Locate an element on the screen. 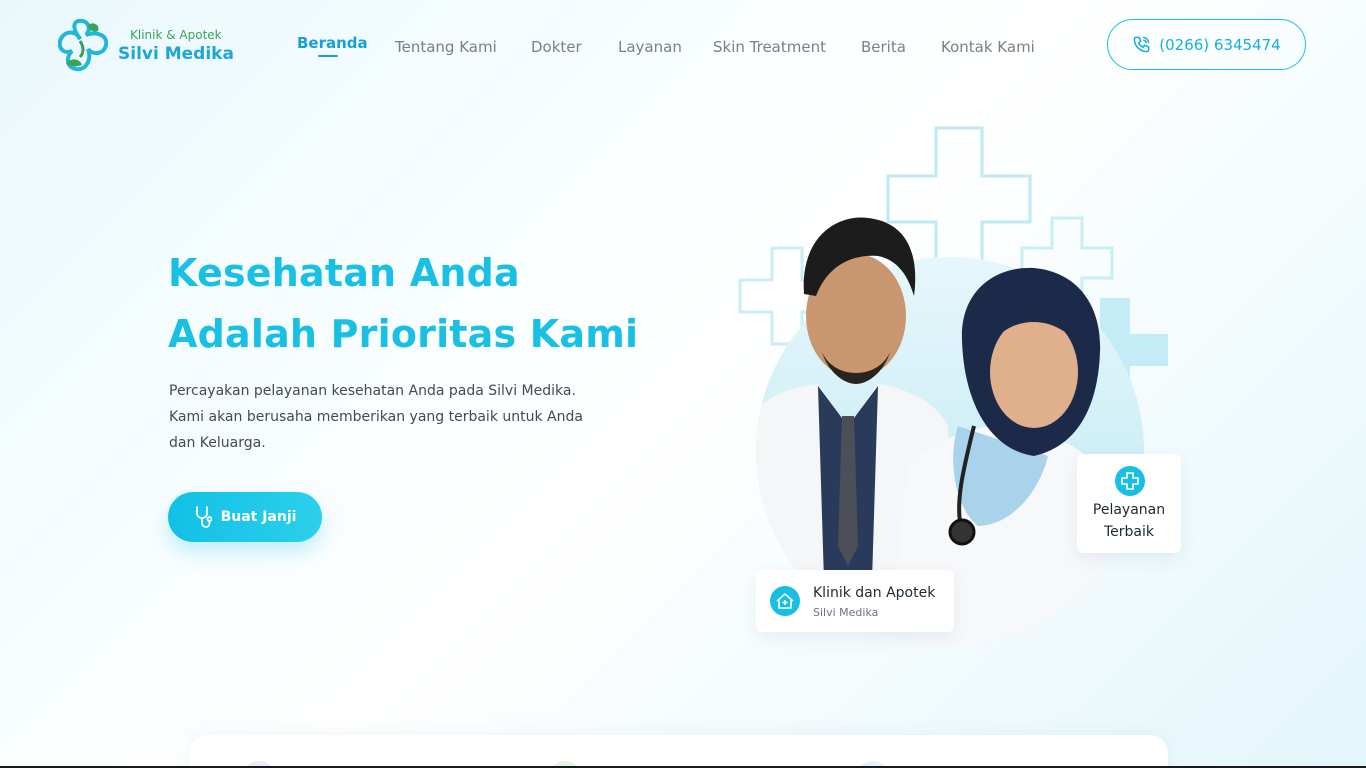 Image resolution: width=1366 pixels, height=768 pixels. hero-title-line-1: Kesehatan Anda is located at coordinates (344, 273).